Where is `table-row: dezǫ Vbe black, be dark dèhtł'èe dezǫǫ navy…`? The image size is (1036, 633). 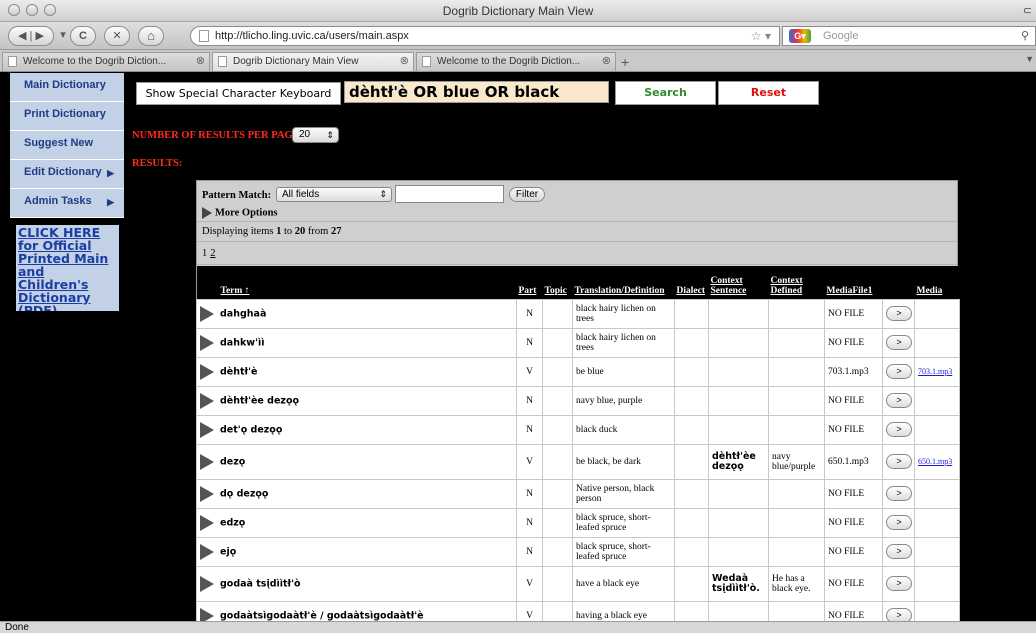
table-row: dezǫ Vbe black, be dark dèhtł'èe dezǫǫ navy… is located at coordinates (578, 461).